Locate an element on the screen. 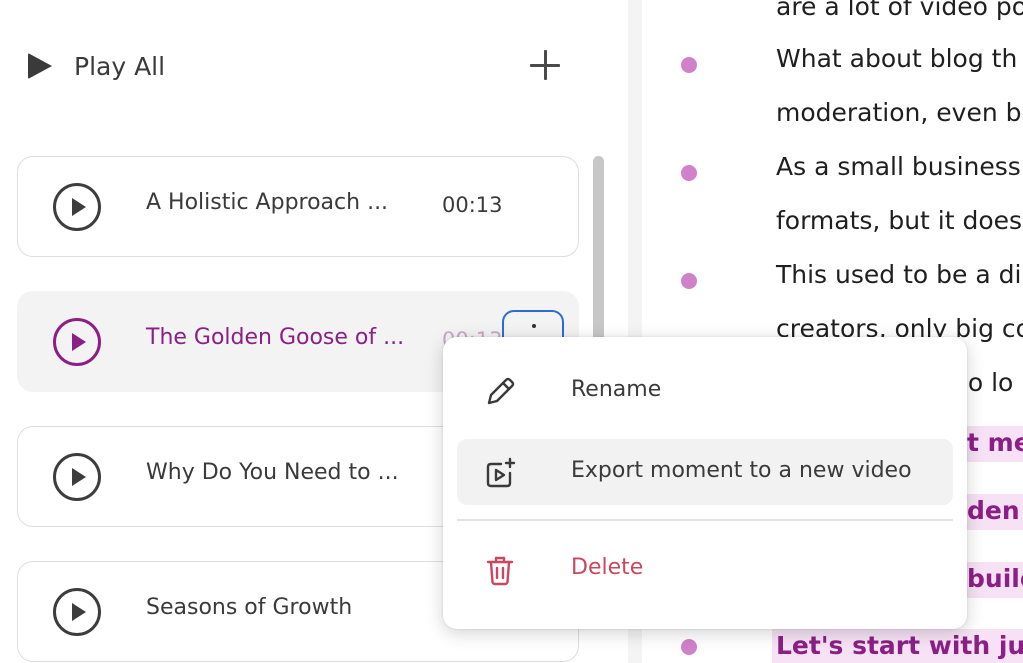 Image resolution: width=1023 pixels, height=663 pixels. plus-icon is located at coordinates (545, 65).